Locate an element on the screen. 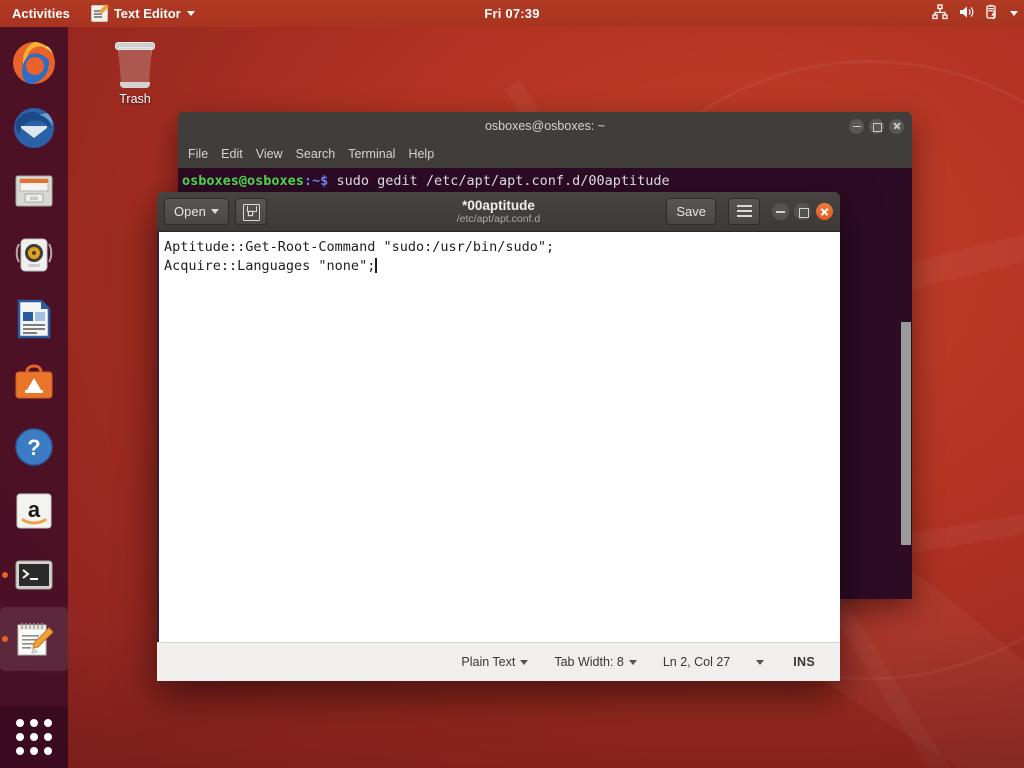 The width and height of the screenshot is (1024, 768). position-dropdown is located at coordinates (760, 662).